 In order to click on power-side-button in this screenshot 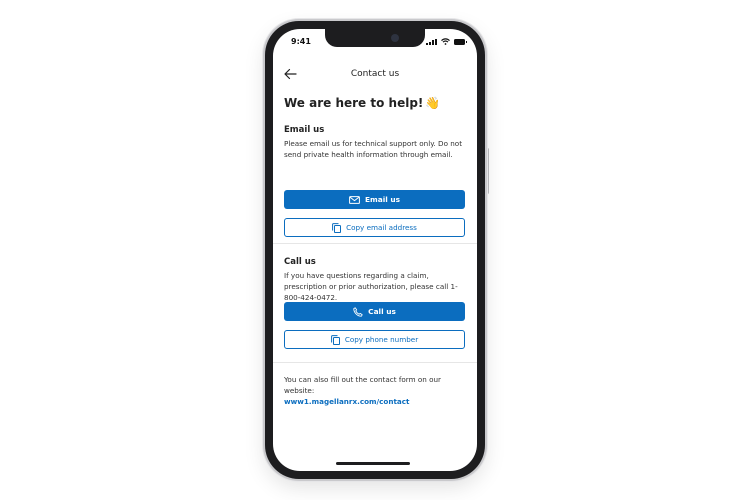, I will do `click(487, 171)`.